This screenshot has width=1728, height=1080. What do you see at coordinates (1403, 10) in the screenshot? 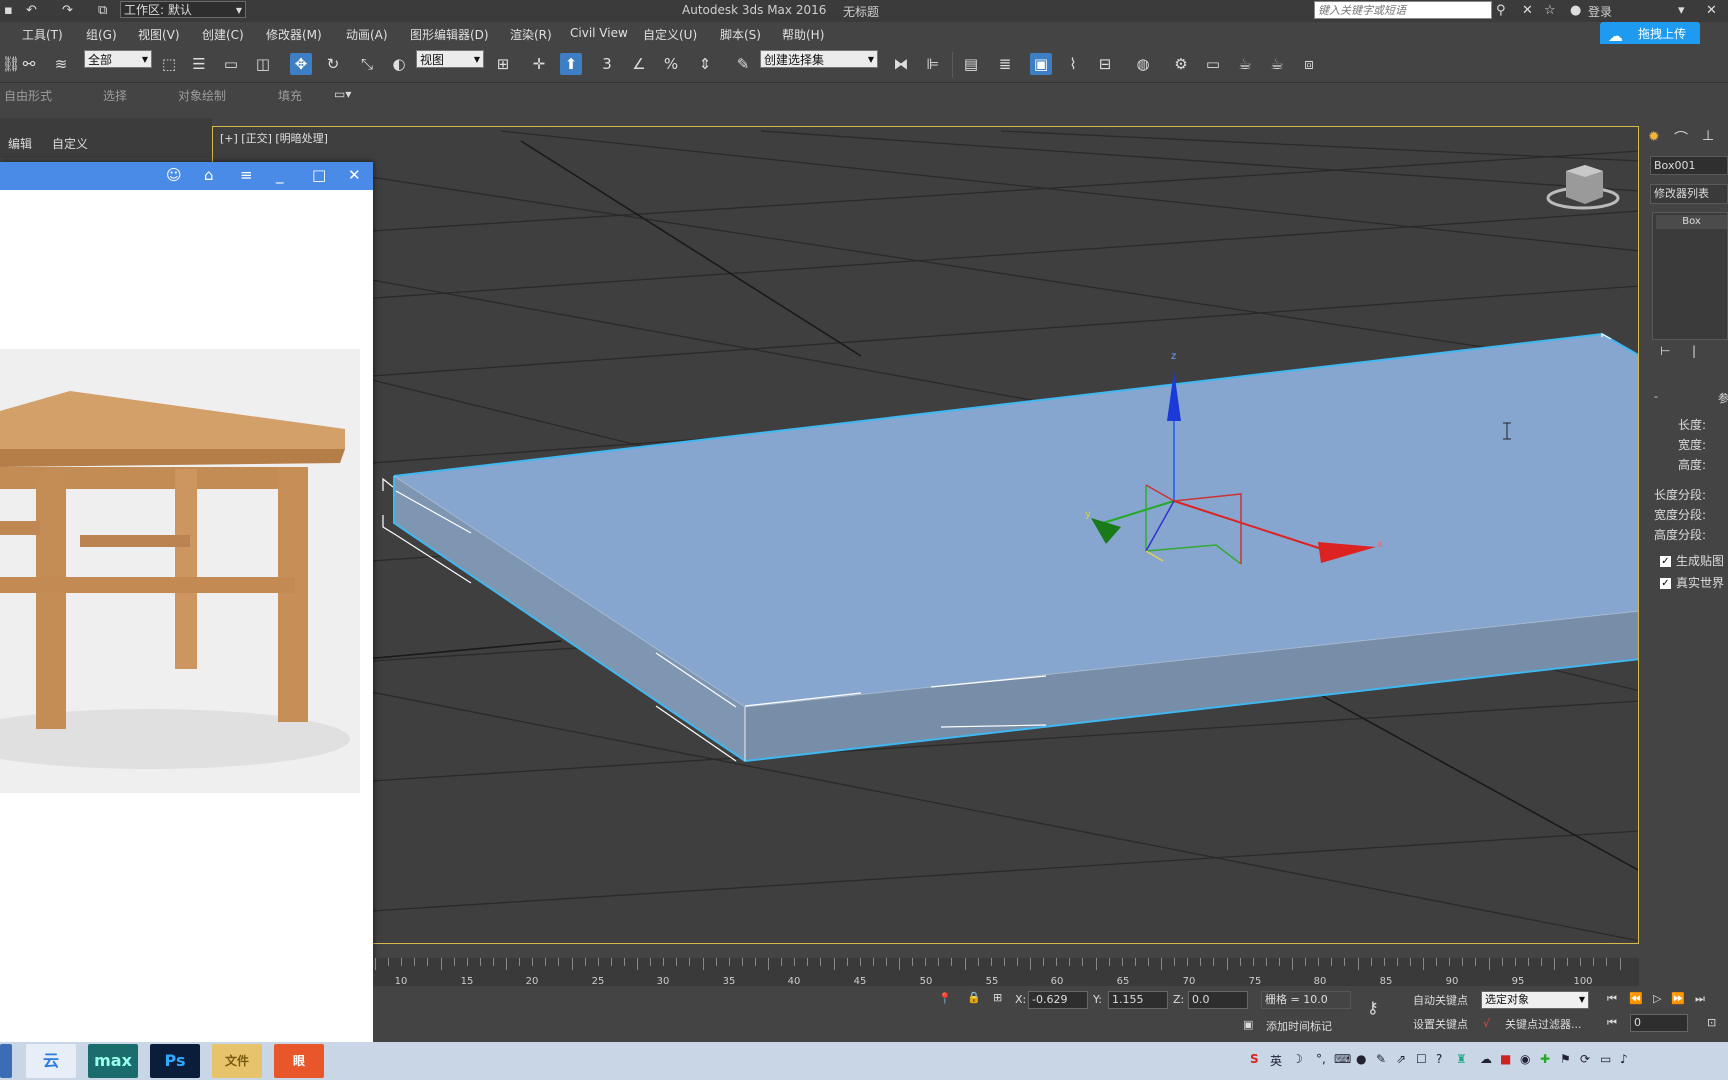
I see `search-input: 键入关键字或短语` at bounding box center [1403, 10].